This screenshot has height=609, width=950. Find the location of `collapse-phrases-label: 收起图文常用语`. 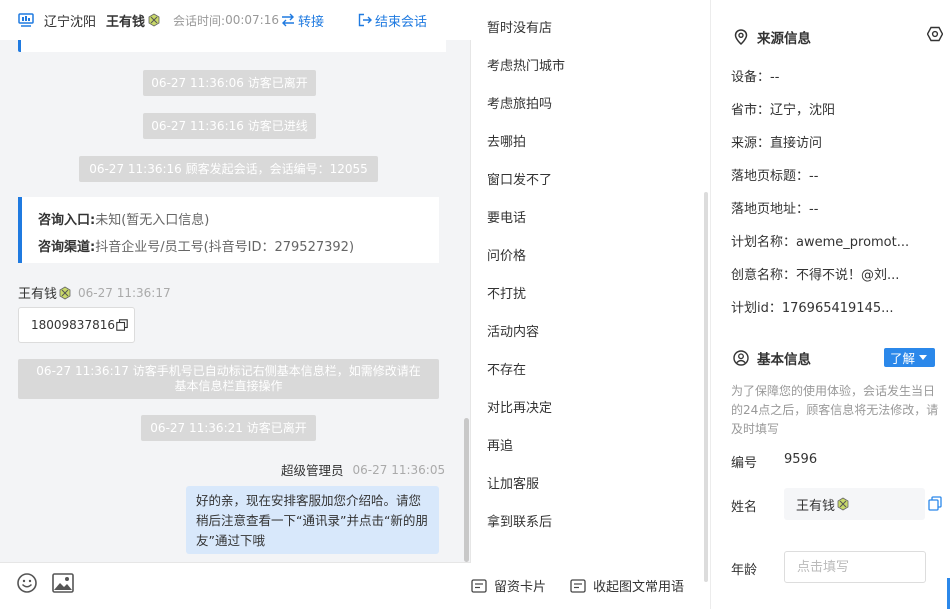

collapse-phrases-label: 收起图文常用语 is located at coordinates (639, 587).